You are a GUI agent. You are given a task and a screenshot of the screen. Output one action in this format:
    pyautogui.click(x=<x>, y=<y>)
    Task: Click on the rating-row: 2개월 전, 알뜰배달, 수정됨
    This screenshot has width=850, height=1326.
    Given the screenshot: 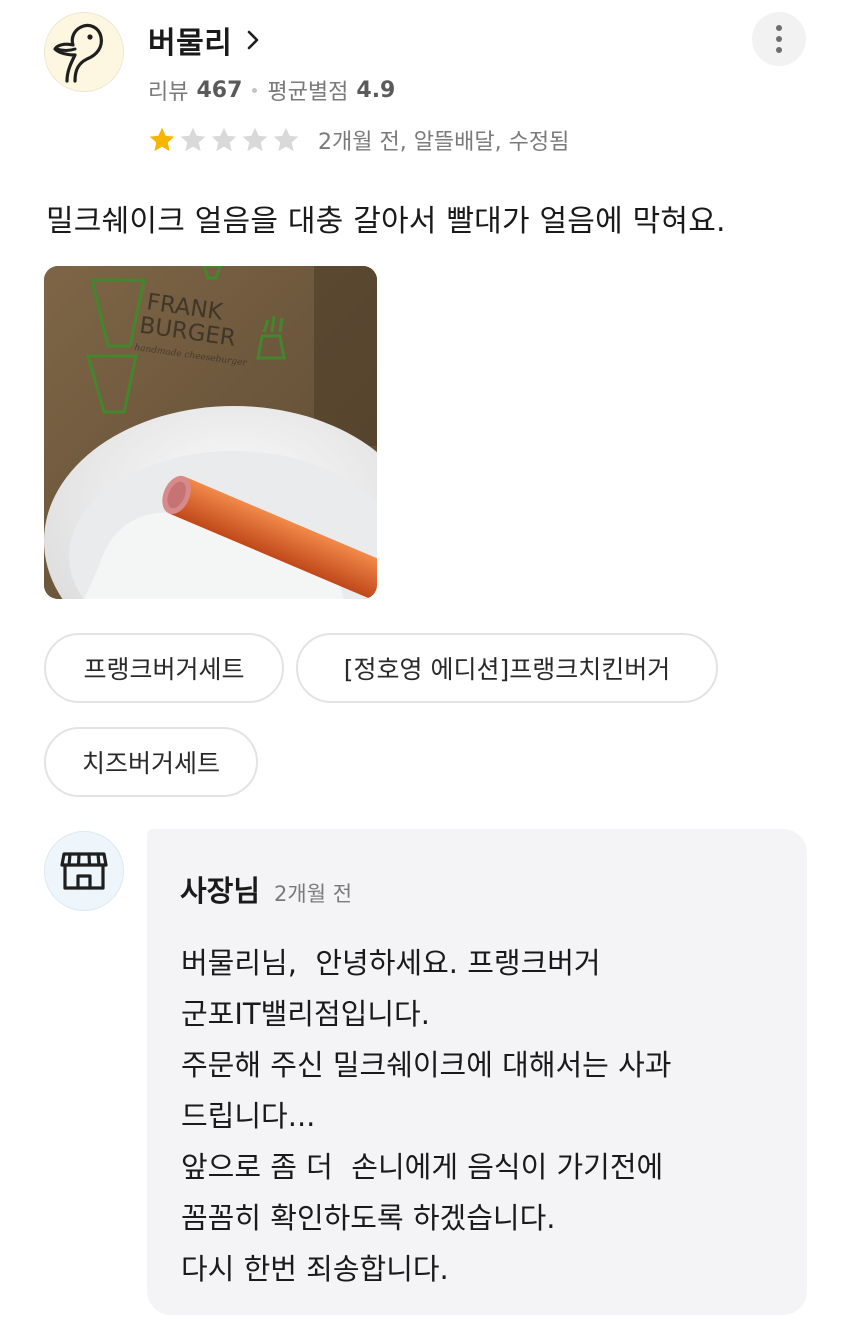 What is the action you would take?
    pyautogui.click(x=358, y=140)
    